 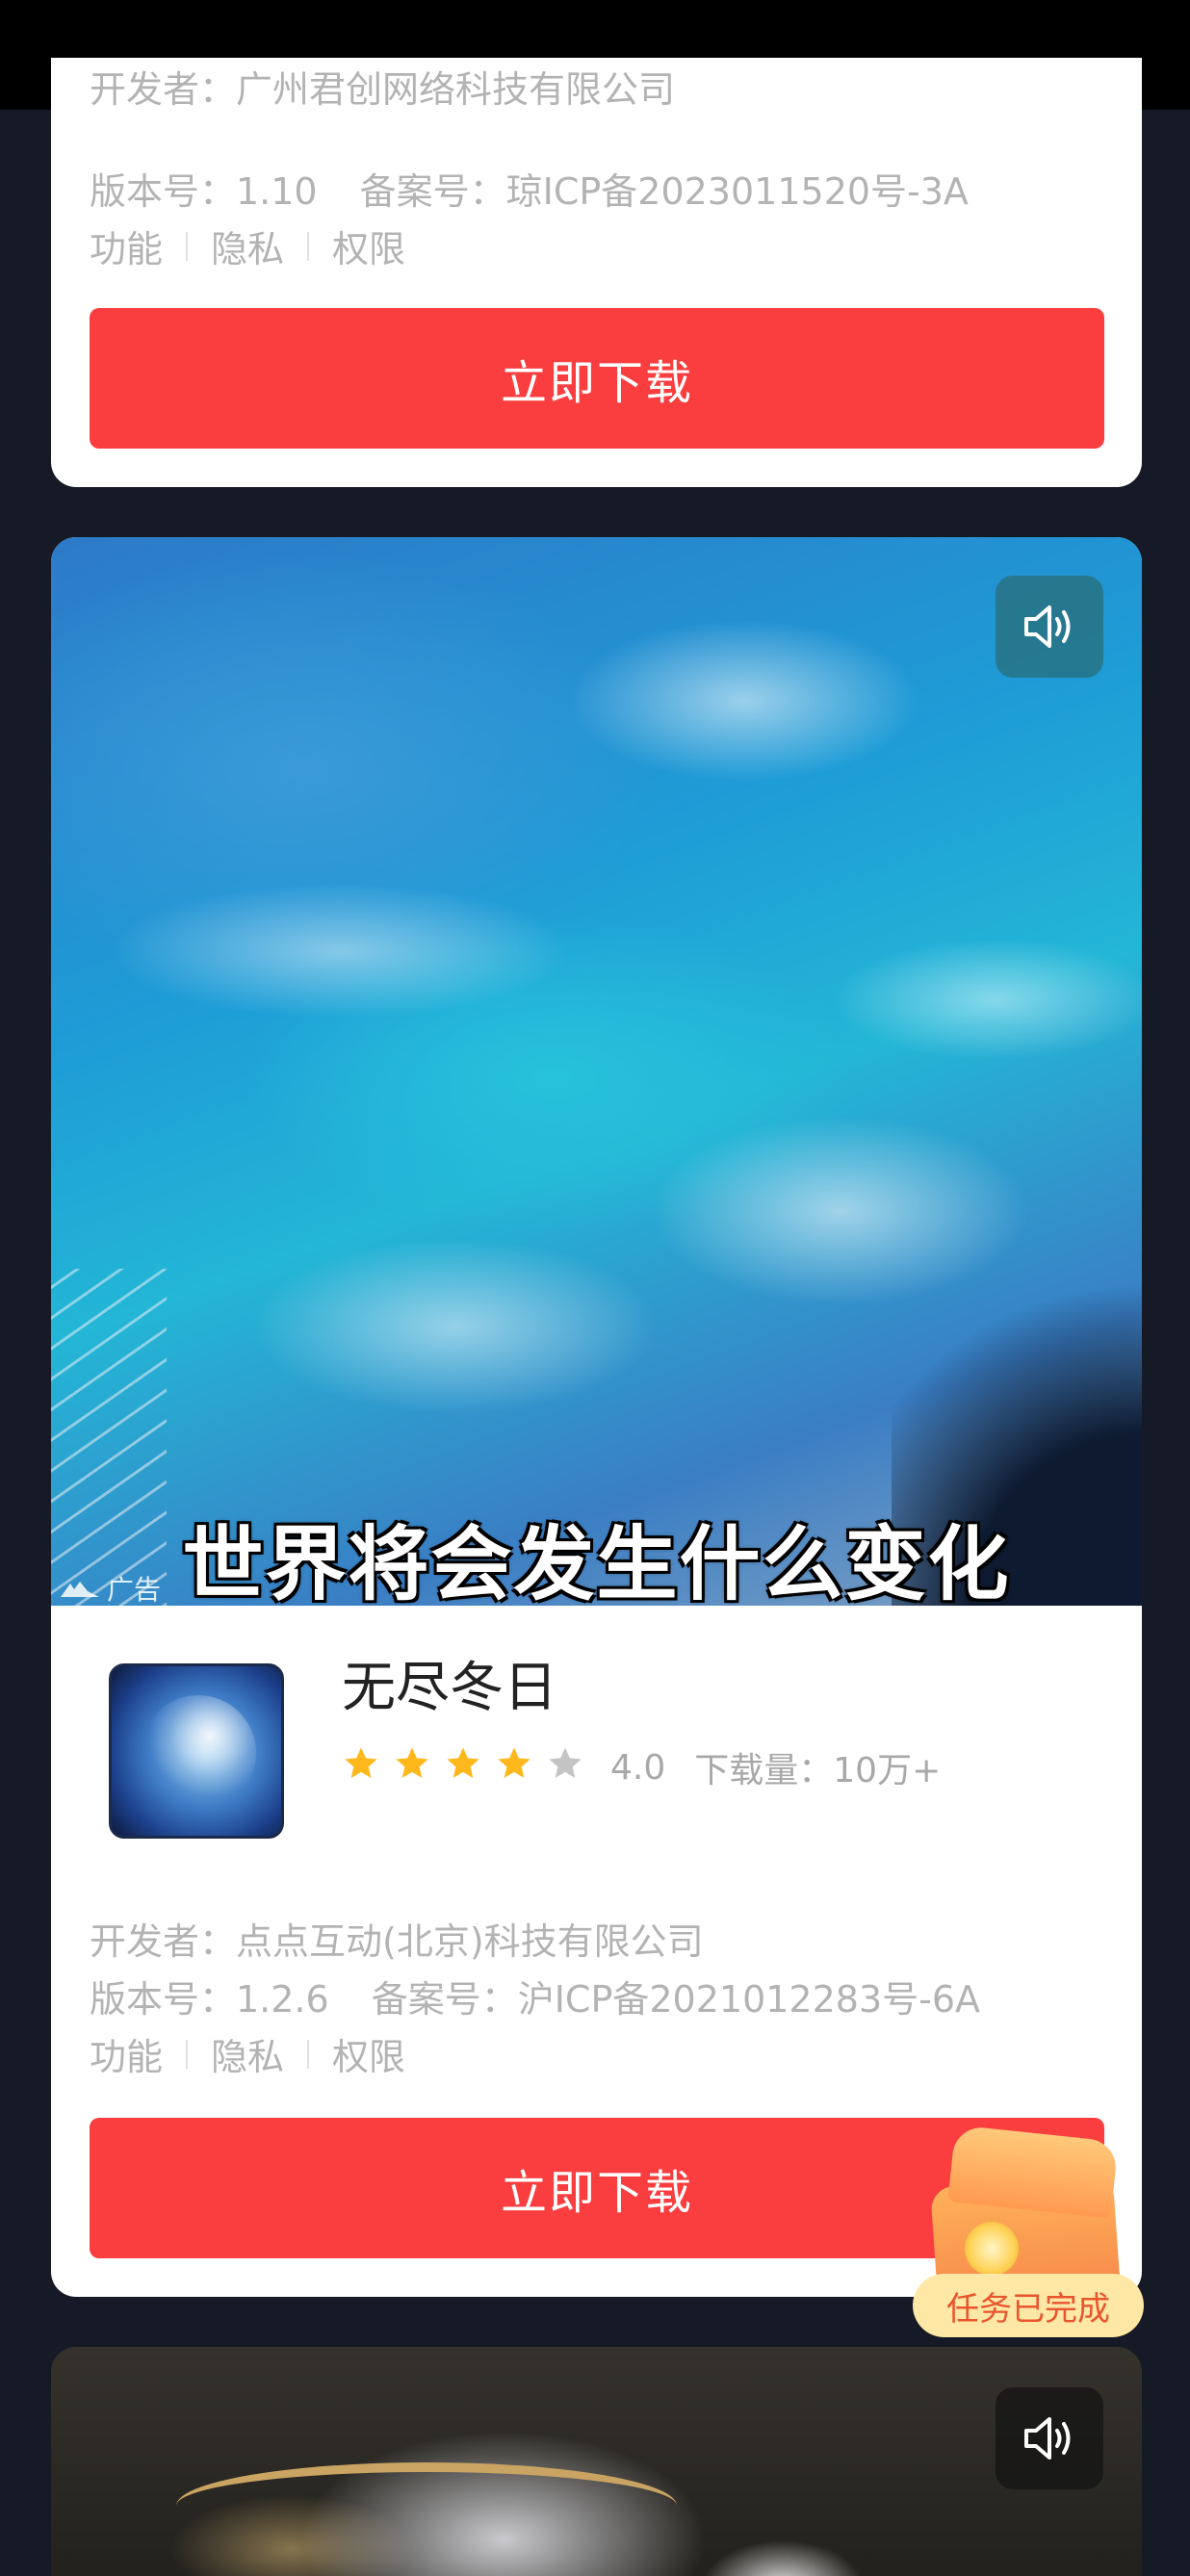 I want to click on video-crown, so click(x=427, y=2506).